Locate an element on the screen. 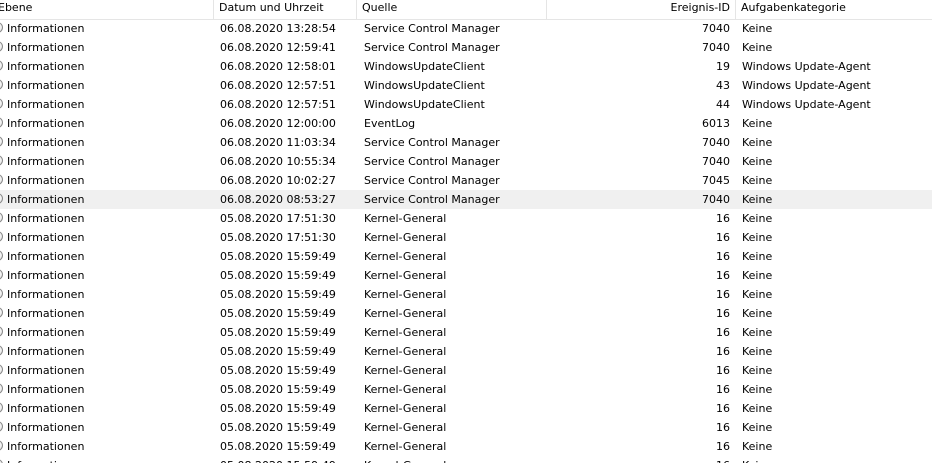 This screenshot has width=932, height=463. cell-task: Windows Update-Agent is located at coordinates (806, 104).